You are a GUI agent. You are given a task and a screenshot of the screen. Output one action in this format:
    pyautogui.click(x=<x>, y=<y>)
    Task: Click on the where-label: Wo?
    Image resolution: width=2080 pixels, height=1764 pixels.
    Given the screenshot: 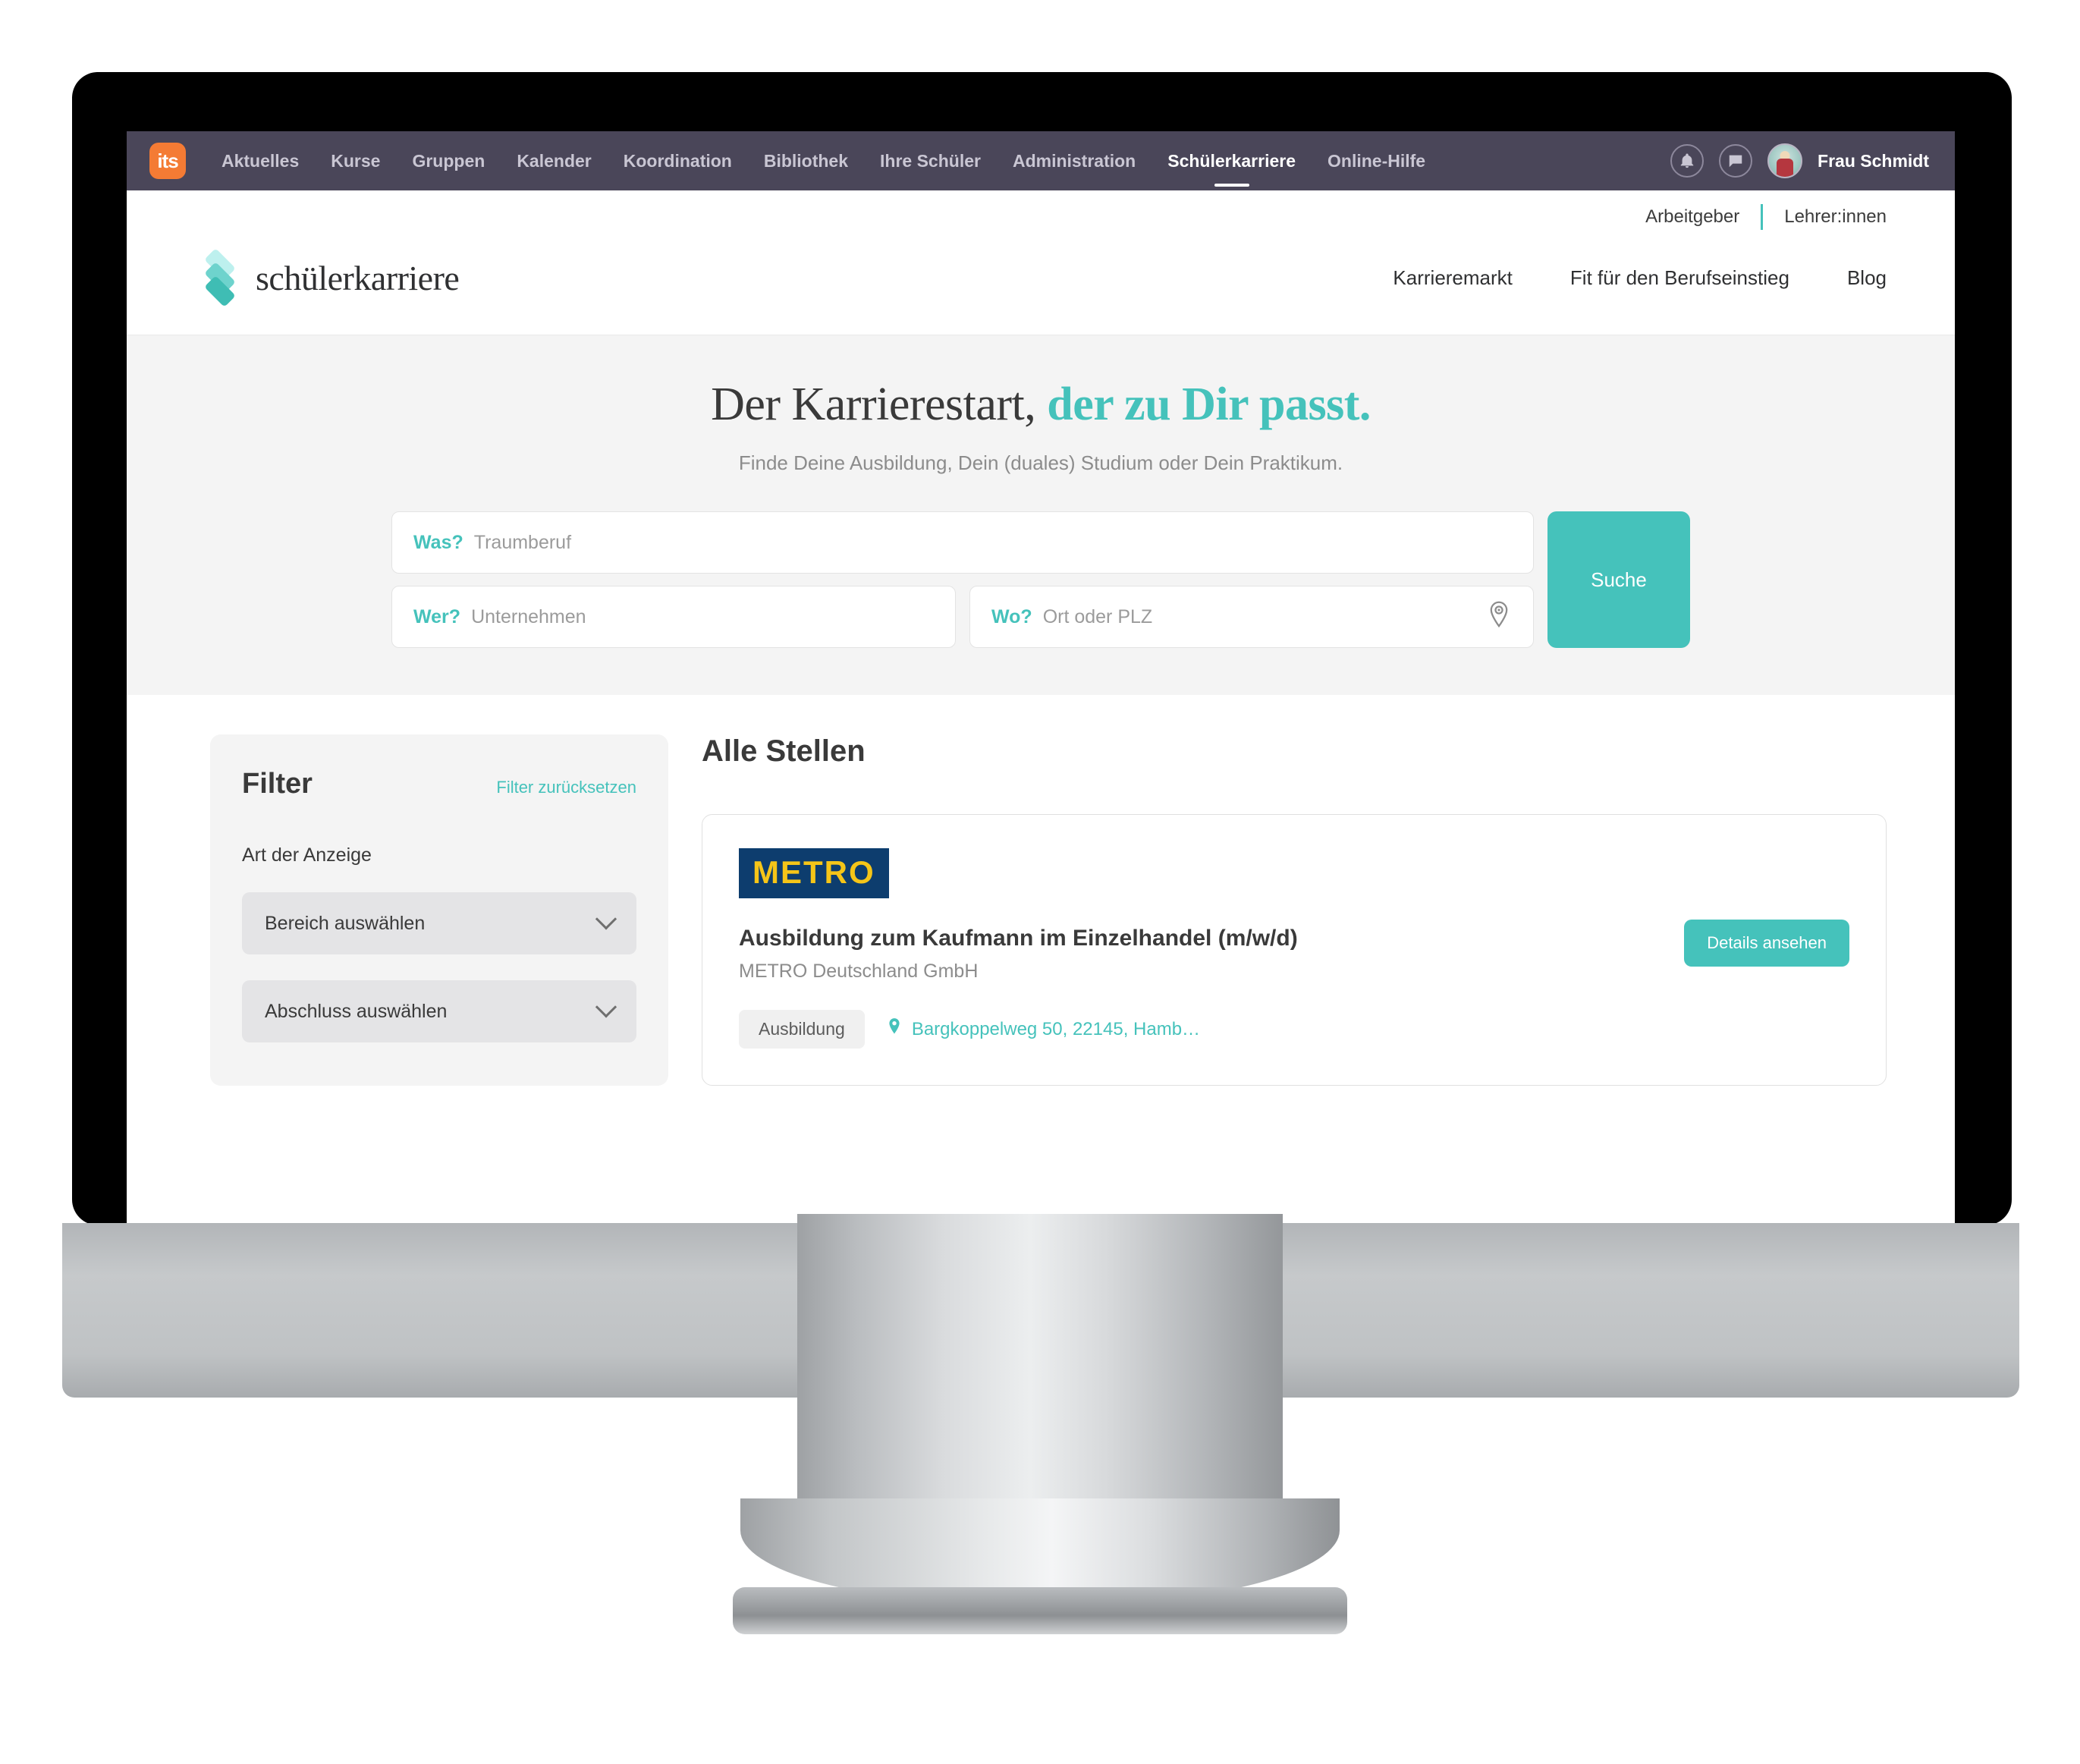 What is the action you would take?
    pyautogui.click(x=1011, y=616)
    